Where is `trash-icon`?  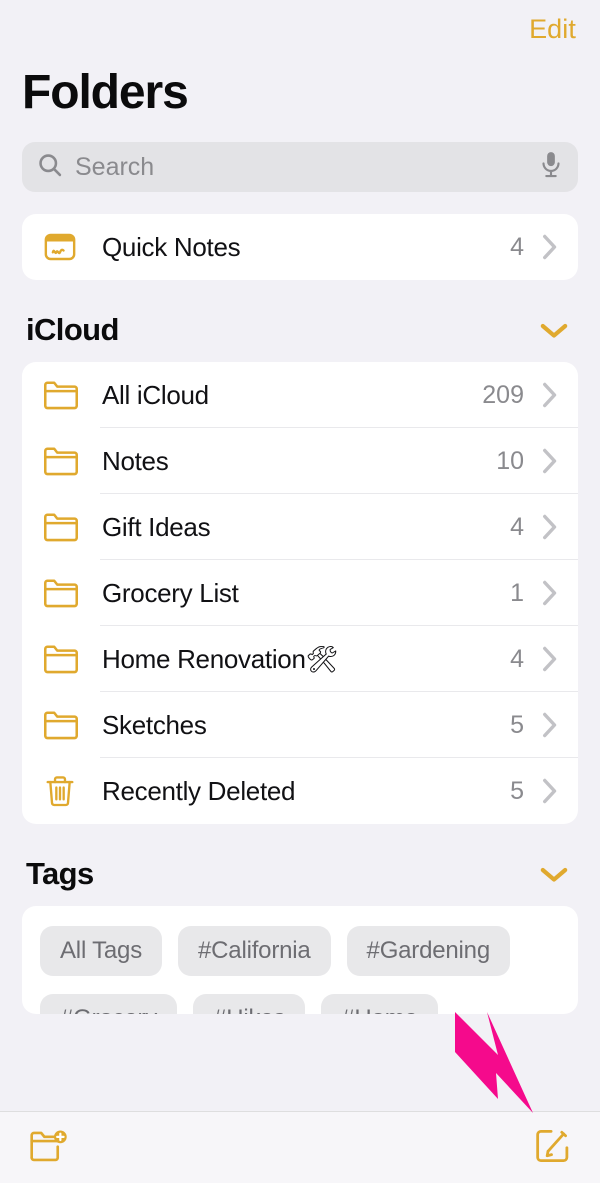 trash-icon is located at coordinates (62, 791).